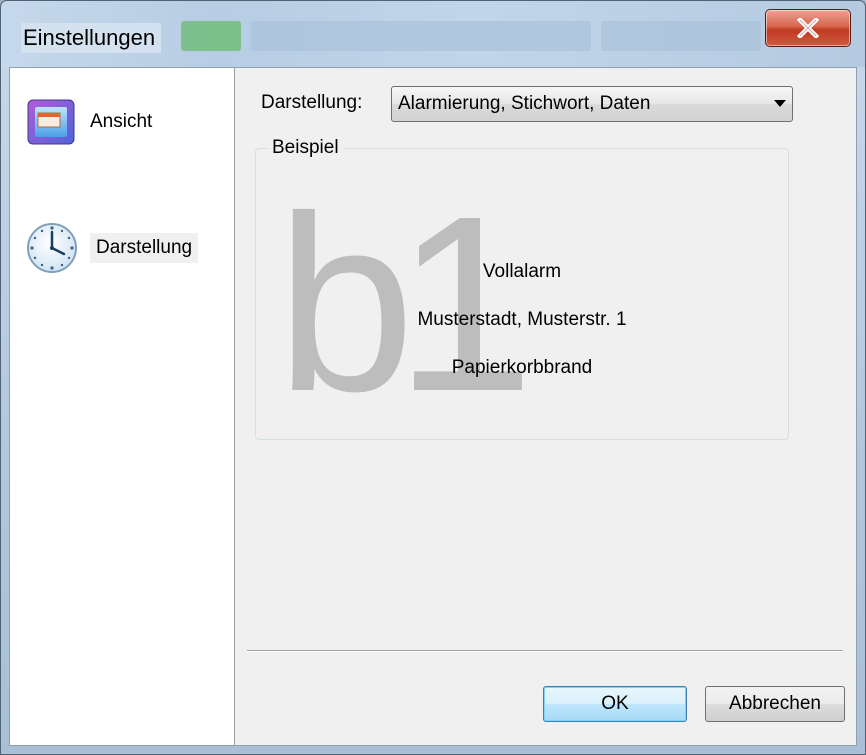 This screenshot has height=755, width=866. Describe the element at coordinates (405, 303) in the screenshot. I see `example-watermark: b1` at that location.